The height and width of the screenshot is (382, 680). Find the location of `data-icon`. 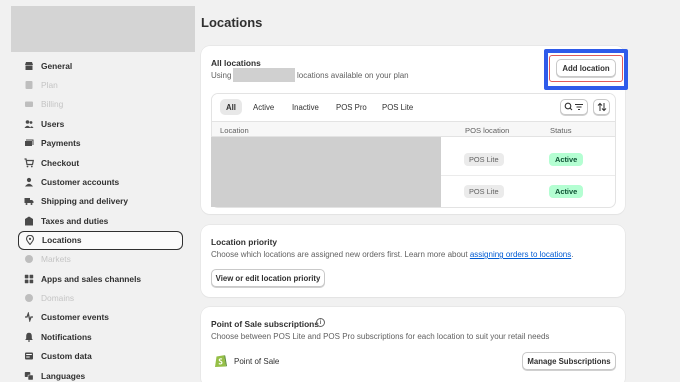

data-icon is located at coordinates (28, 356).